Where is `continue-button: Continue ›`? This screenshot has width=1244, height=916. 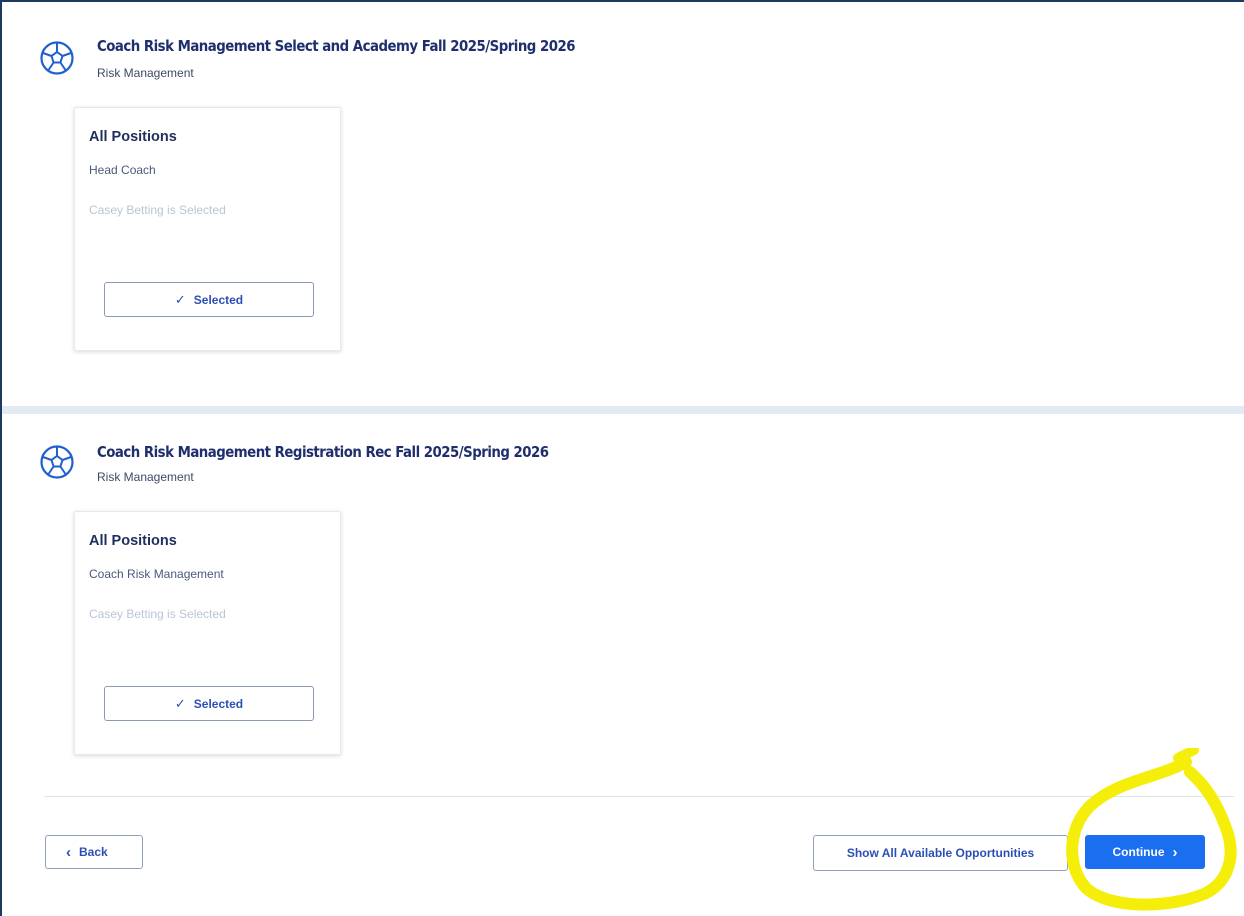
continue-button: Continue › is located at coordinates (1145, 852).